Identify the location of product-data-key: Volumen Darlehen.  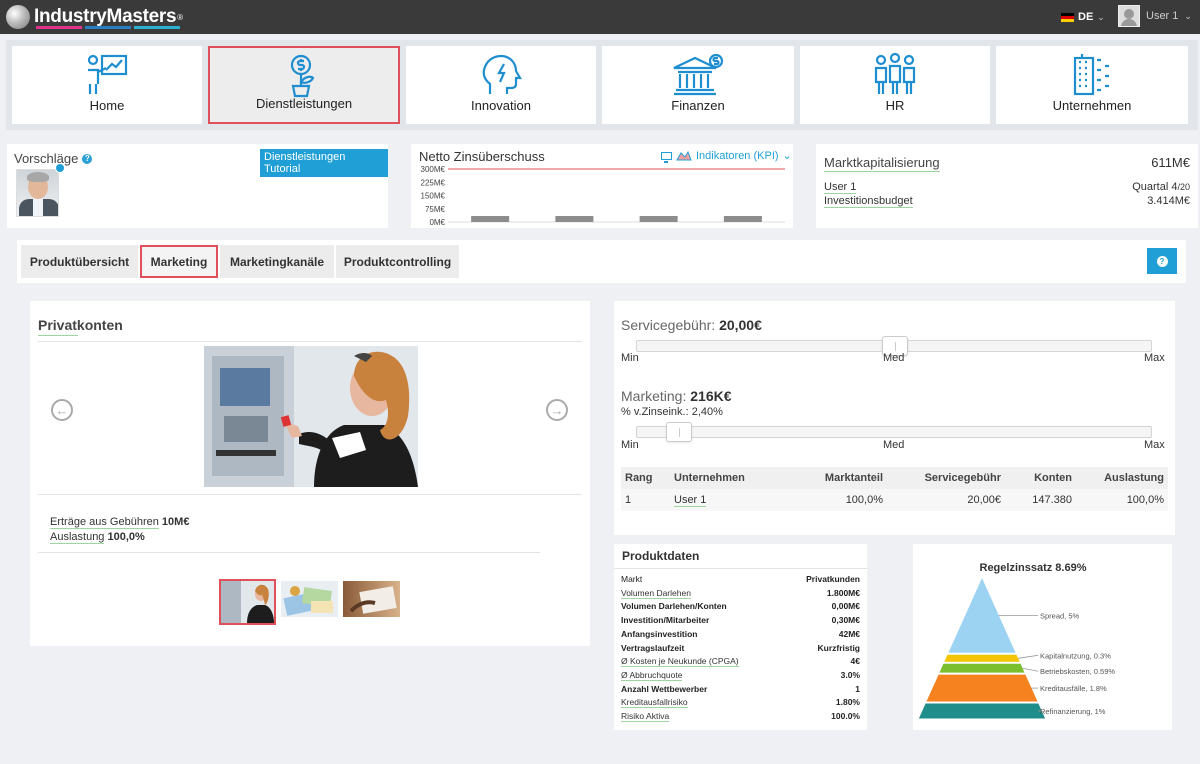
(656, 593).